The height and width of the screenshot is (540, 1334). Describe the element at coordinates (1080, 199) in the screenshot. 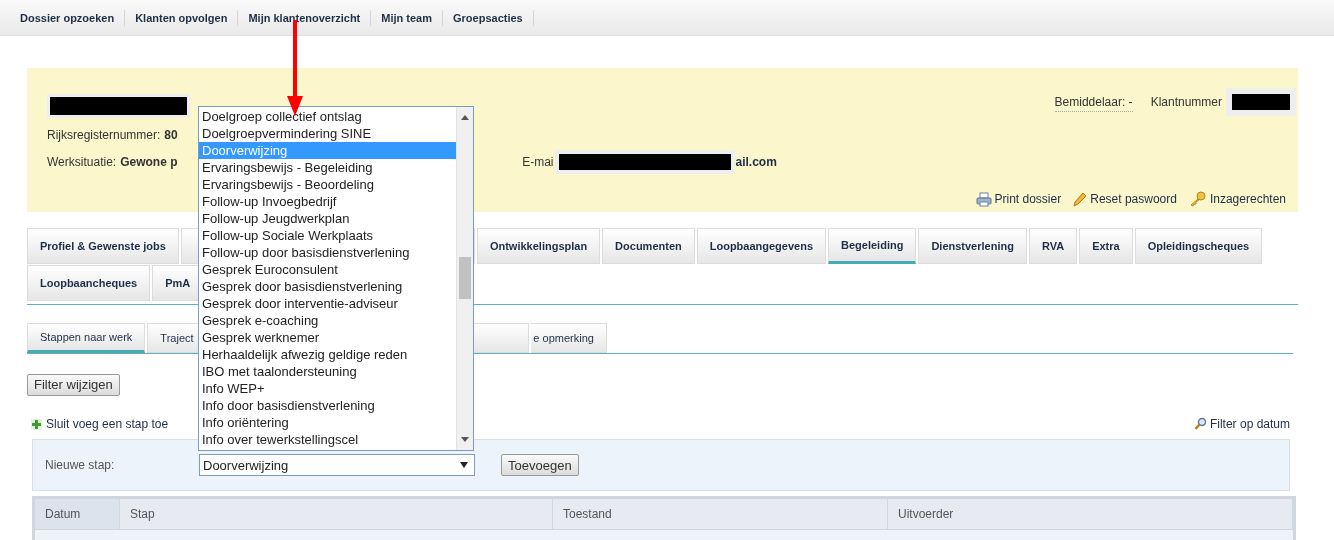

I see `pencil-icon` at that location.